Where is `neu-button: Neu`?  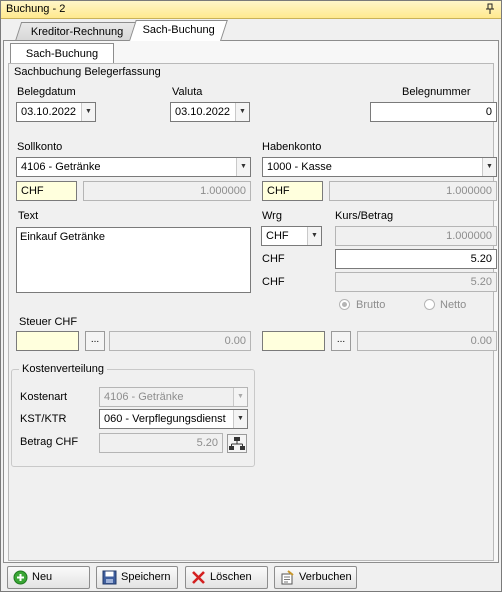 neu-button: Neu is located at coordinates (48, 577).